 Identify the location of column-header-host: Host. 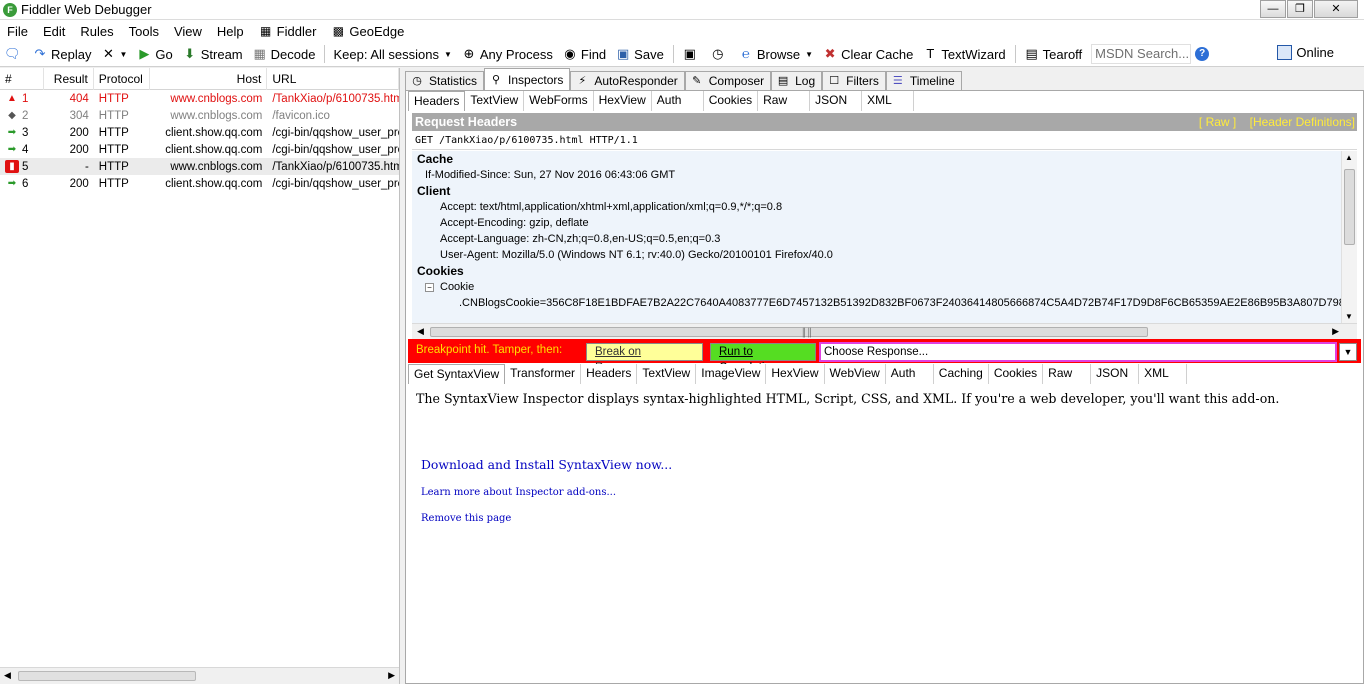
(209, 78).